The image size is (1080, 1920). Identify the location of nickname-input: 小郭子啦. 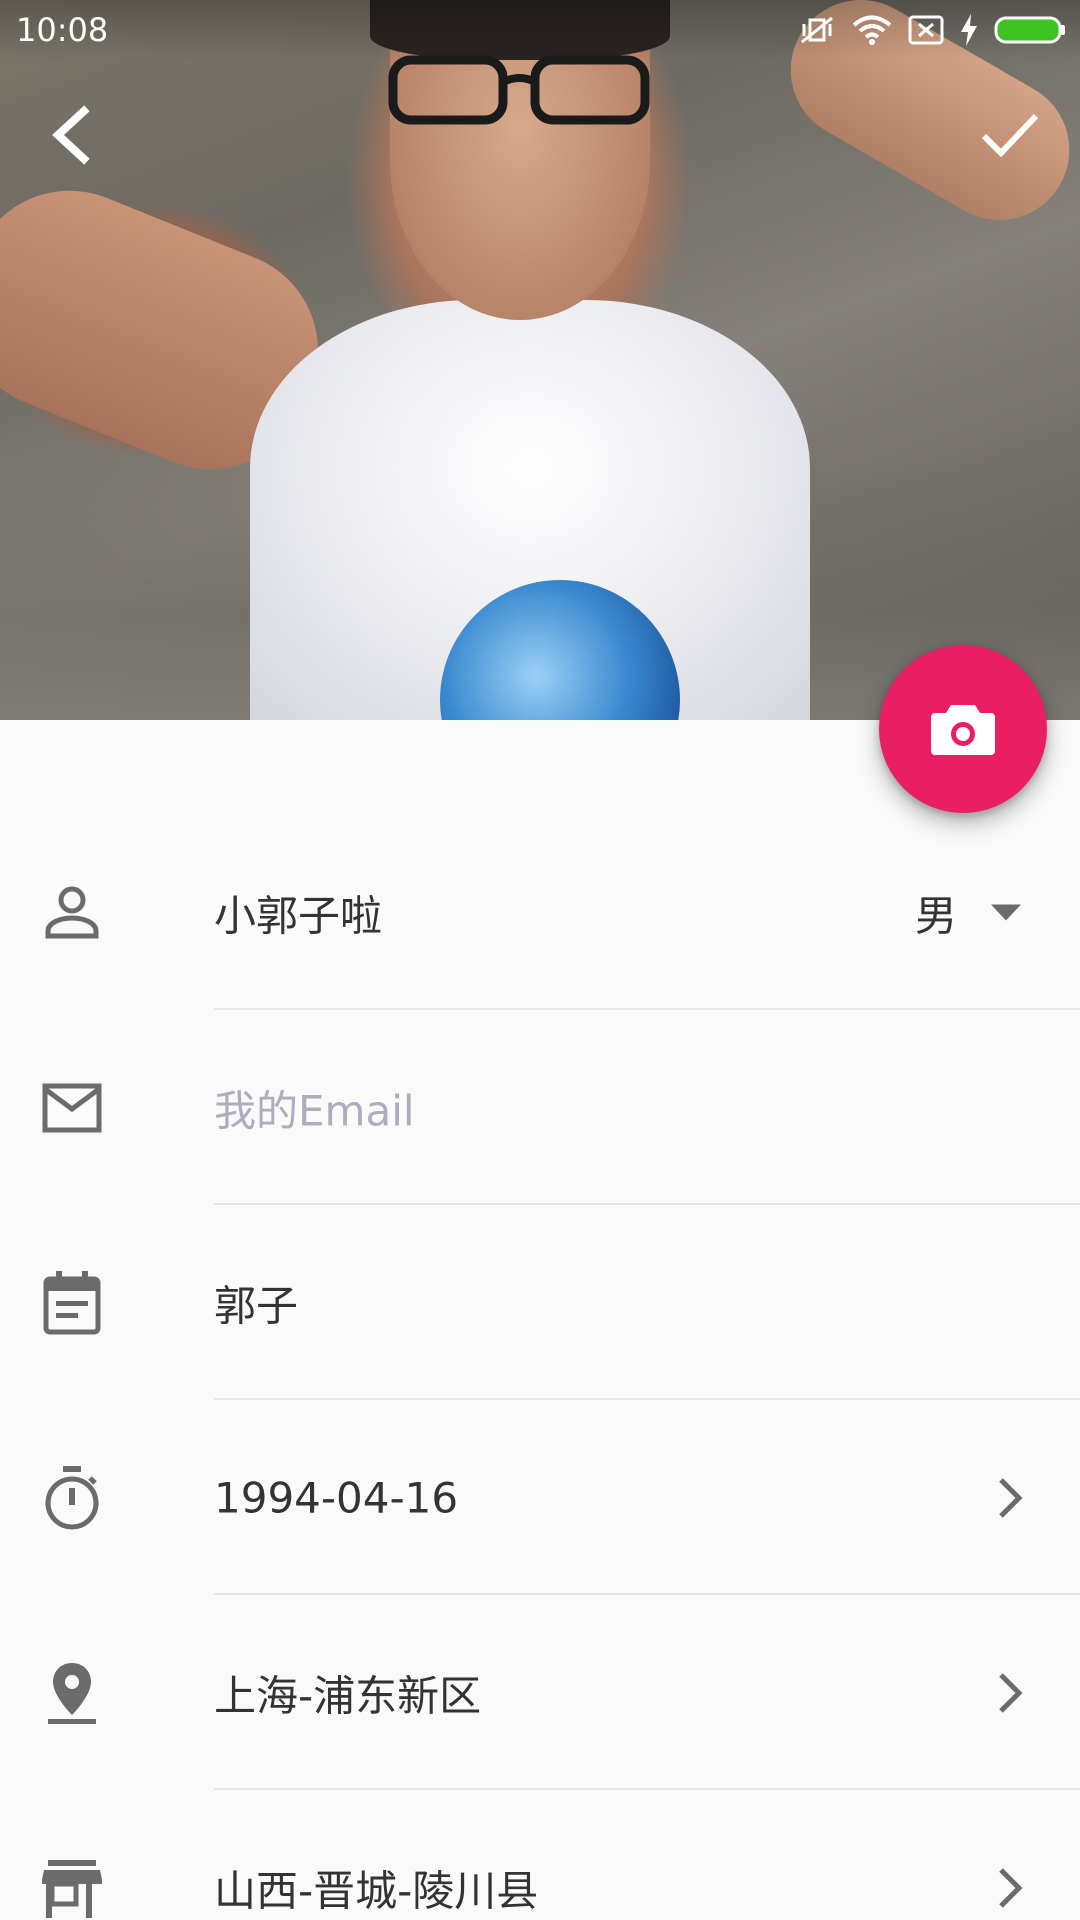
(298, 912).